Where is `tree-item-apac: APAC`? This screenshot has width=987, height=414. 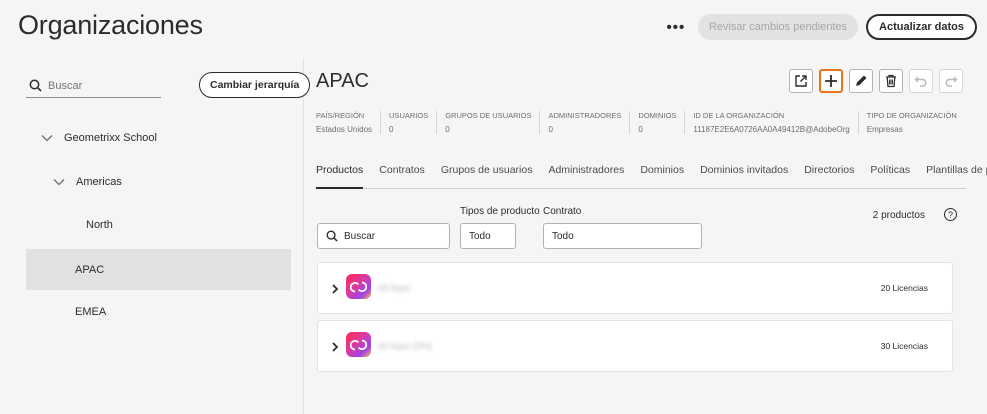 tree-item-apac: APAC is located at coordinates (158, 269).